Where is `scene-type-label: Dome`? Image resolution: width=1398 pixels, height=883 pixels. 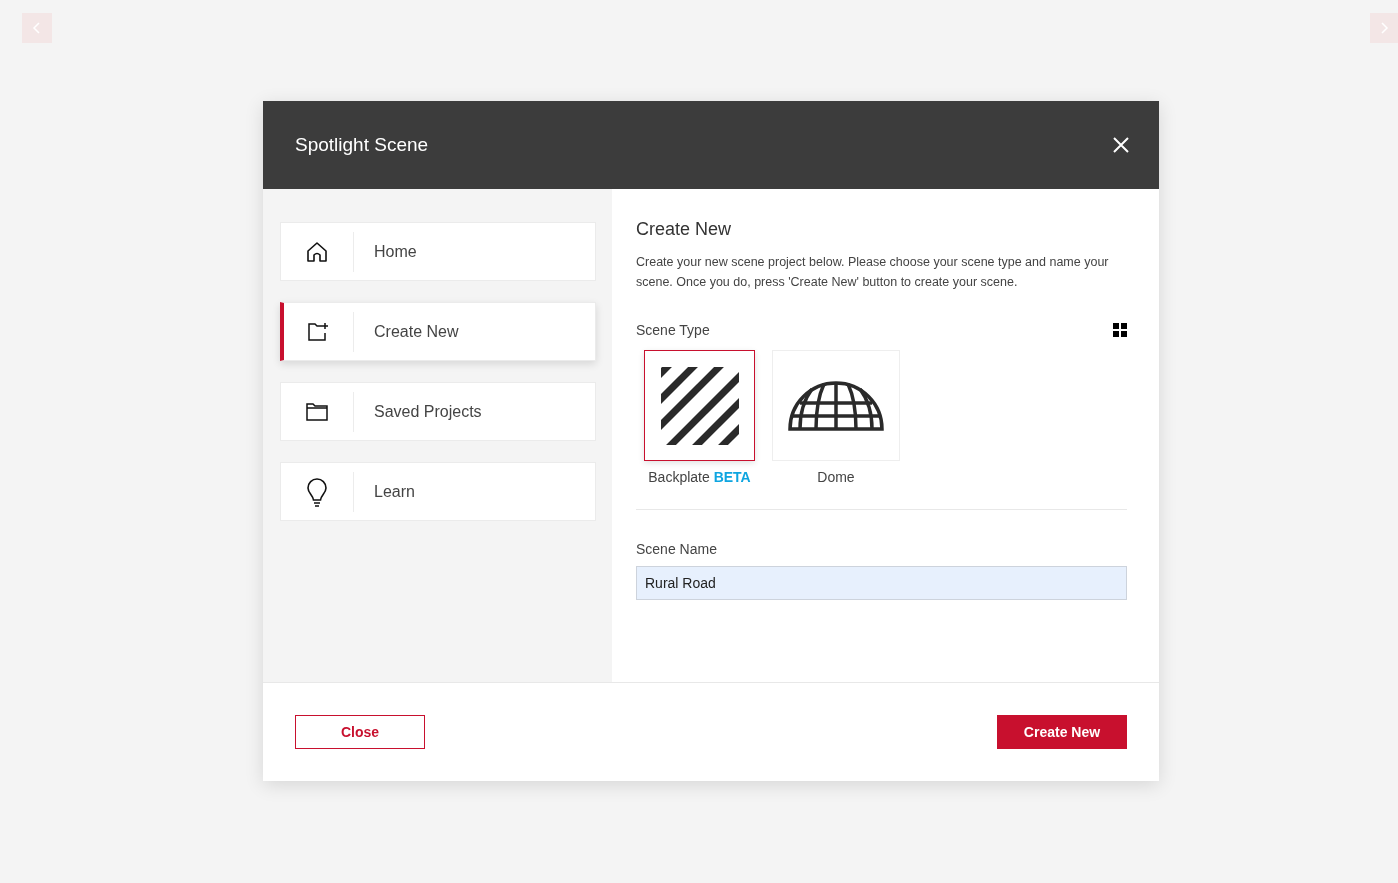 scene-type-label: Dome is located at coordinates (836, 477).